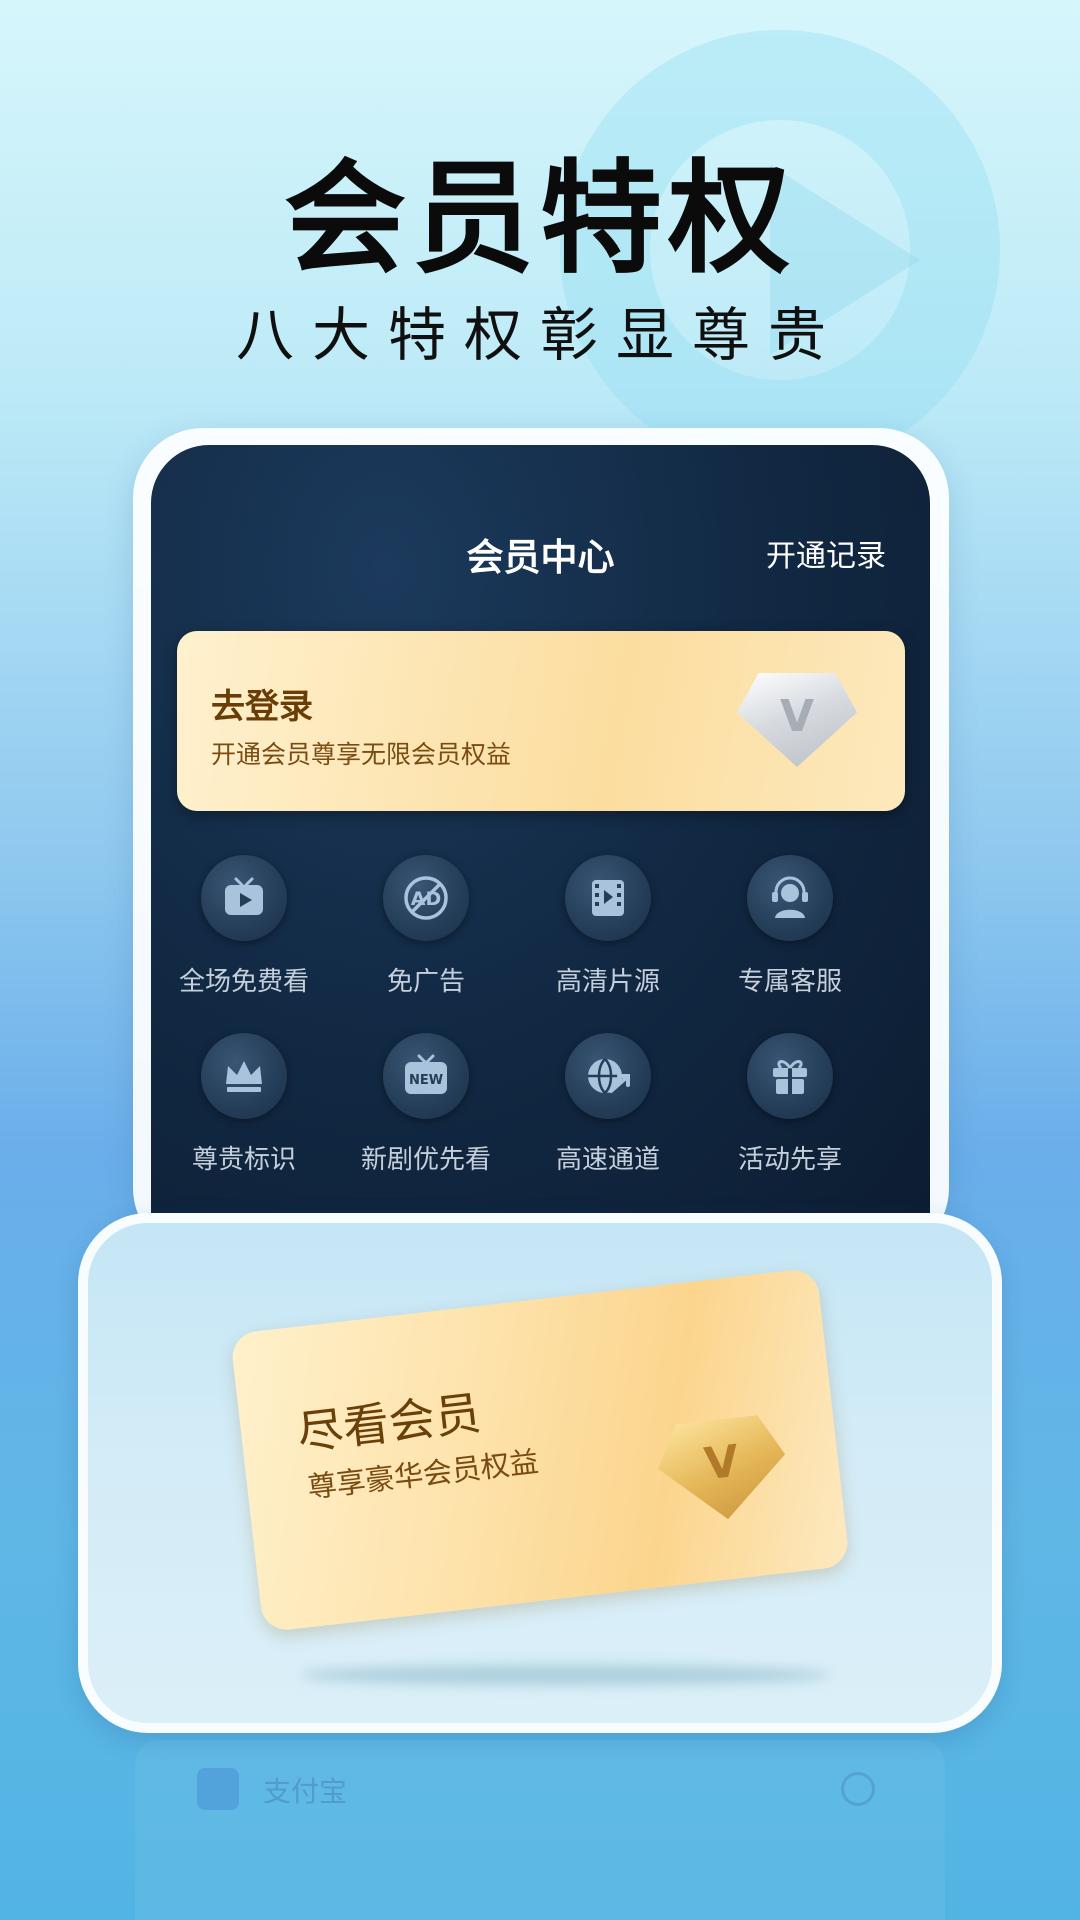  Describe the element at coordinates (305, 1791) in the screenshot. I see `payment-option-label: 支付宝` at that location.